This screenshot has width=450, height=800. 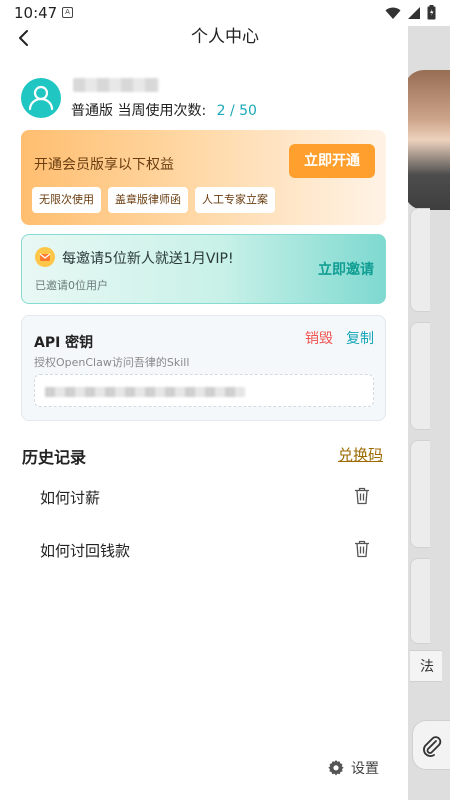 I want to click on perk-tag: 盖章版律师函, so click(x=148, y=200).